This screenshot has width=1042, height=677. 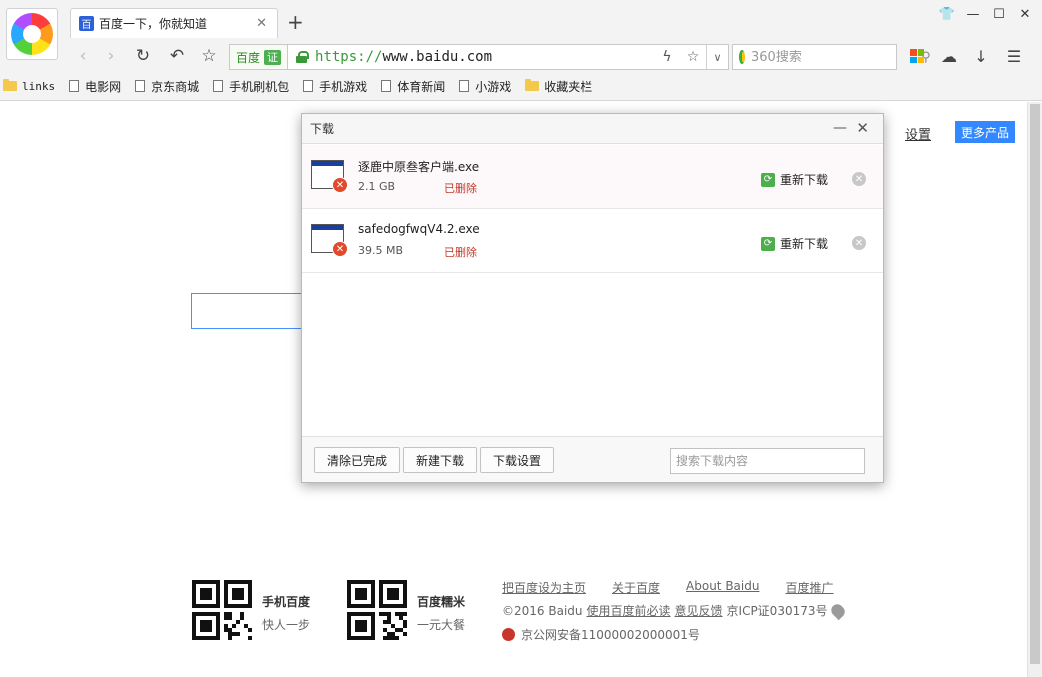 What do you see at coordinates (544, 587) in the screenshot?
I see `set-homepage-link: 把百度设为主页` at bounding box center [544, 587].